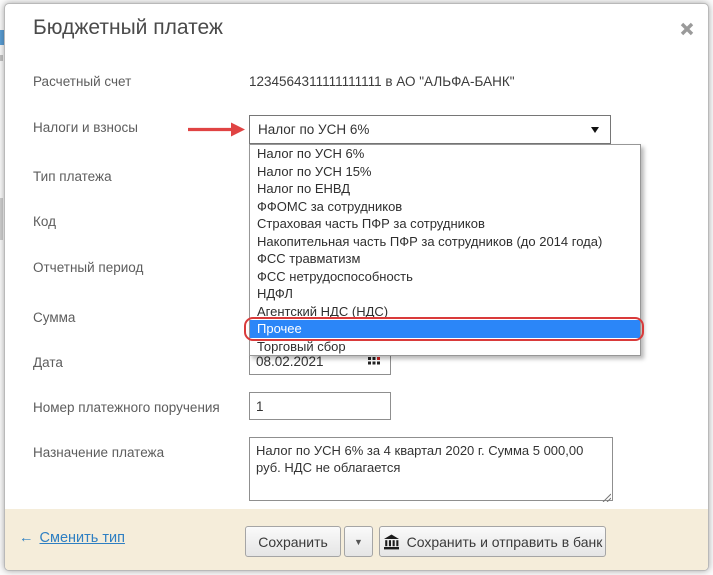 The height and width of the screenshot is (575, 713). Describe the element at coordinates (445, 224) in the screenshot. I see `dropdown-option: Страховая часть ПФР за сотрудников` at that location.